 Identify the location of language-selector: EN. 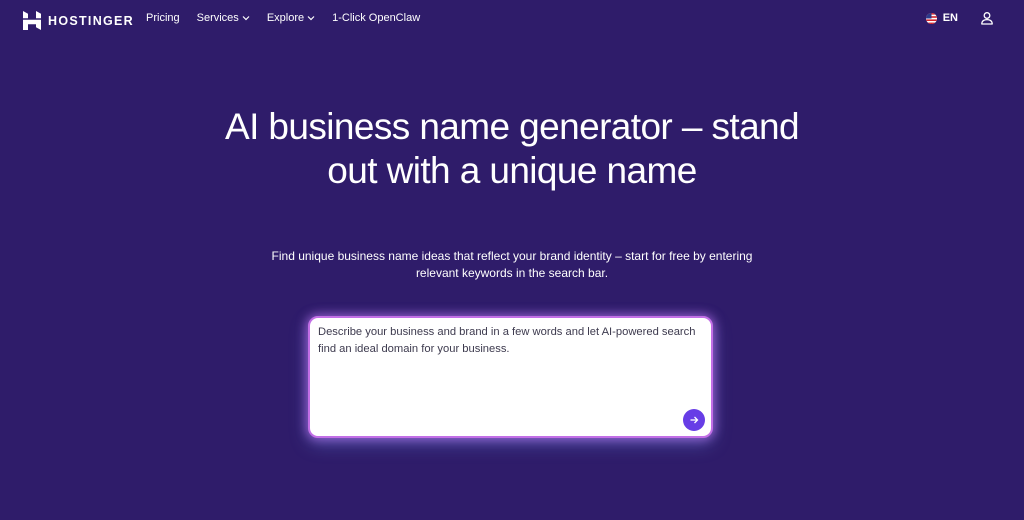
(941, 18).